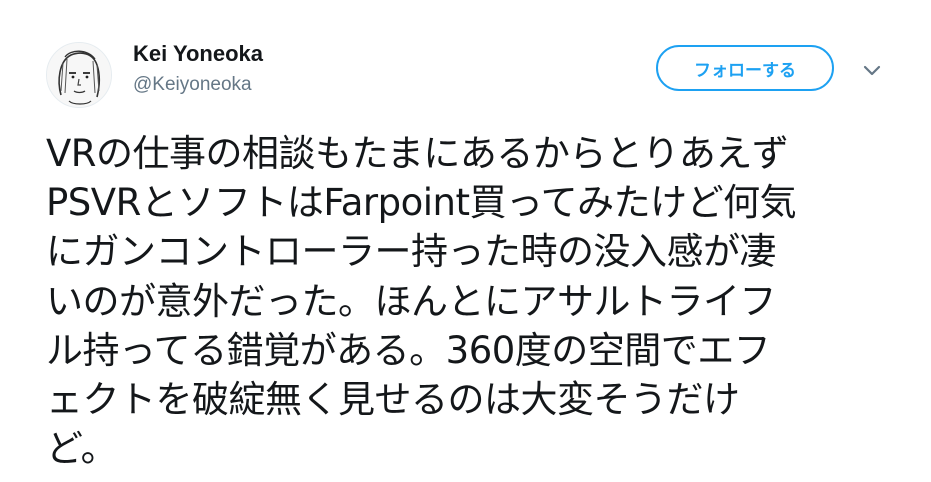 The height and width of the screenshot is (482, 931). I want to click on tweet-line: ど。, so click(82, 449).